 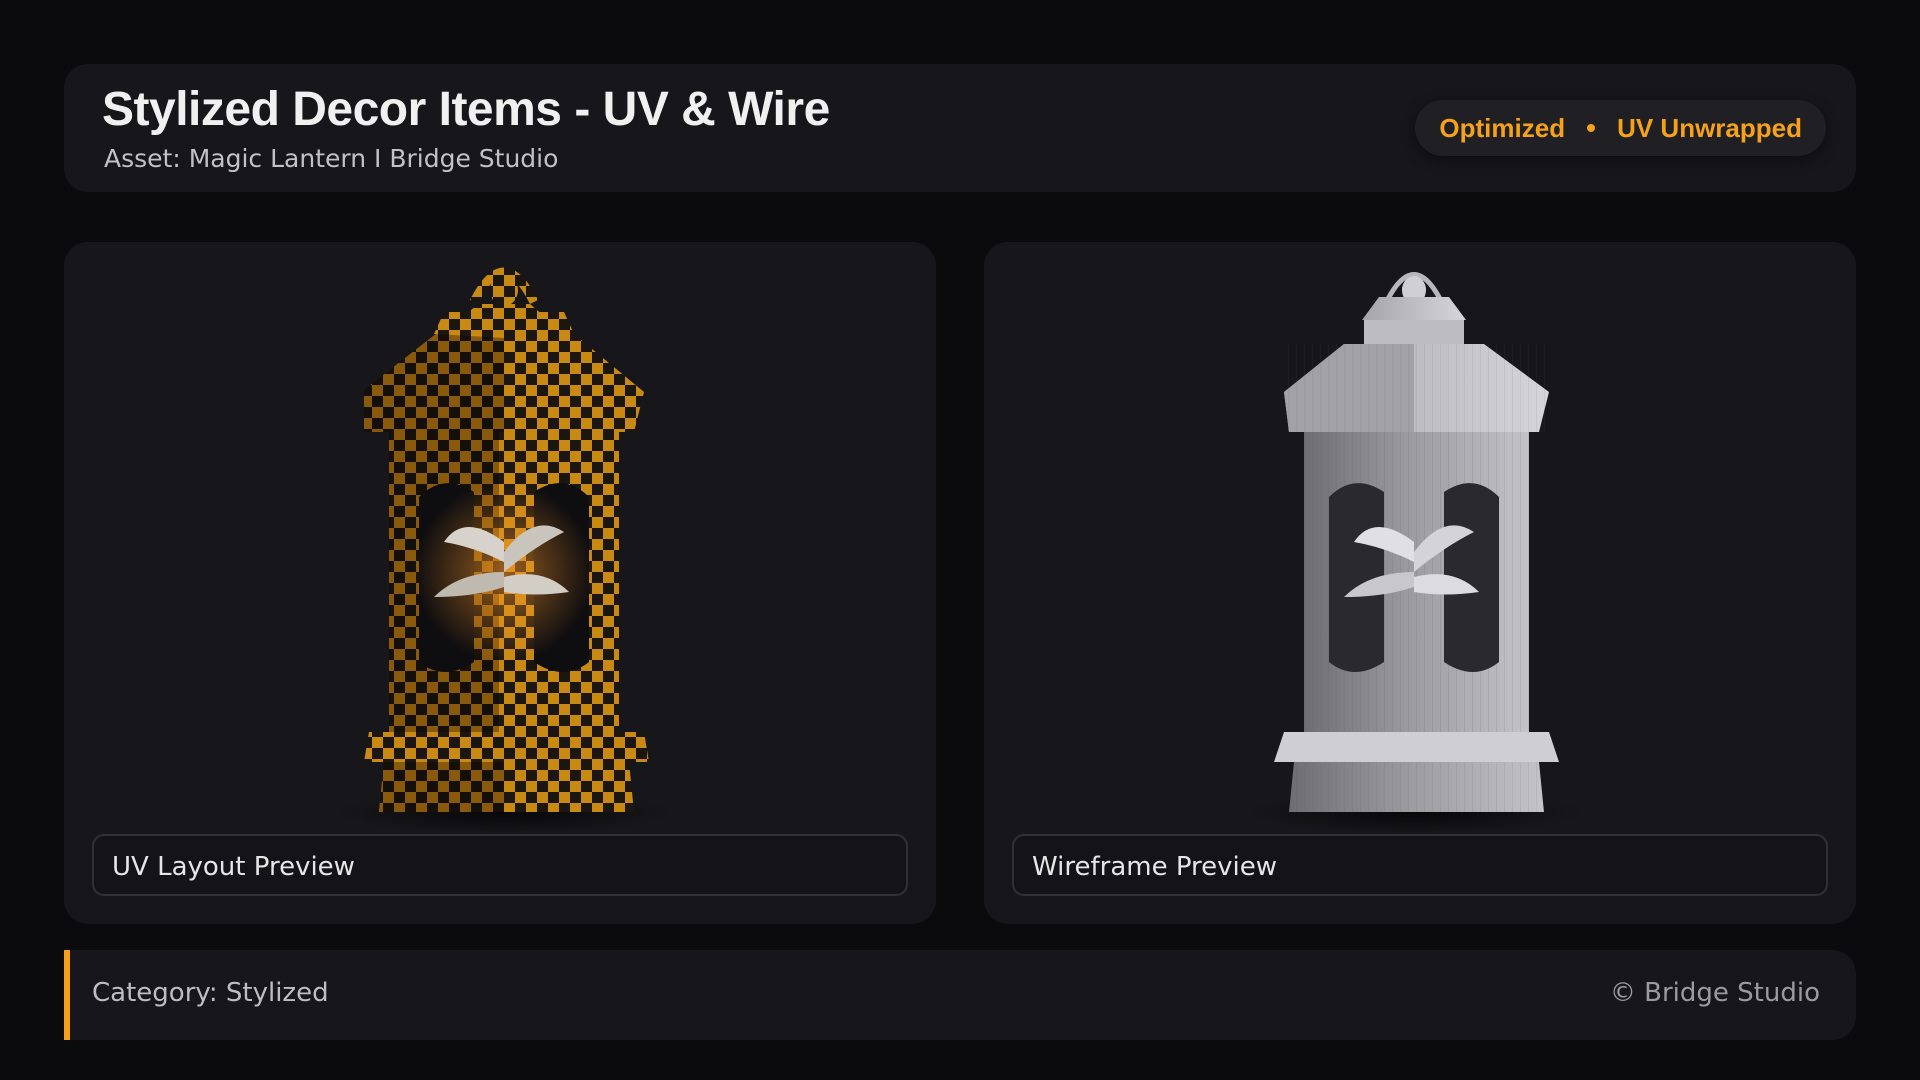 What do you see at coordinates (1591, 128) in the screenshot?
I see `badge-separator-dot` at bounding box center [1591, 128].